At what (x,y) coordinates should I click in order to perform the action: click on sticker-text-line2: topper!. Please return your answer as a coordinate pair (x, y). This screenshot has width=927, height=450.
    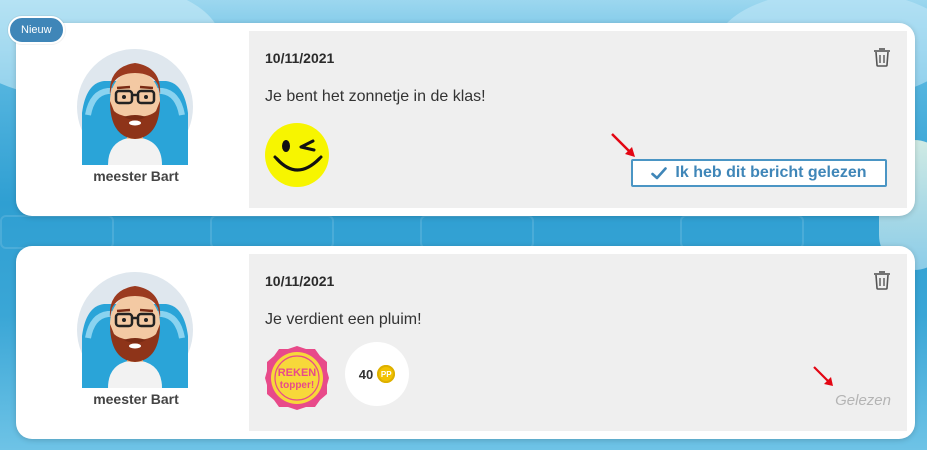
    Looking at the image, I should click on (297, 385).